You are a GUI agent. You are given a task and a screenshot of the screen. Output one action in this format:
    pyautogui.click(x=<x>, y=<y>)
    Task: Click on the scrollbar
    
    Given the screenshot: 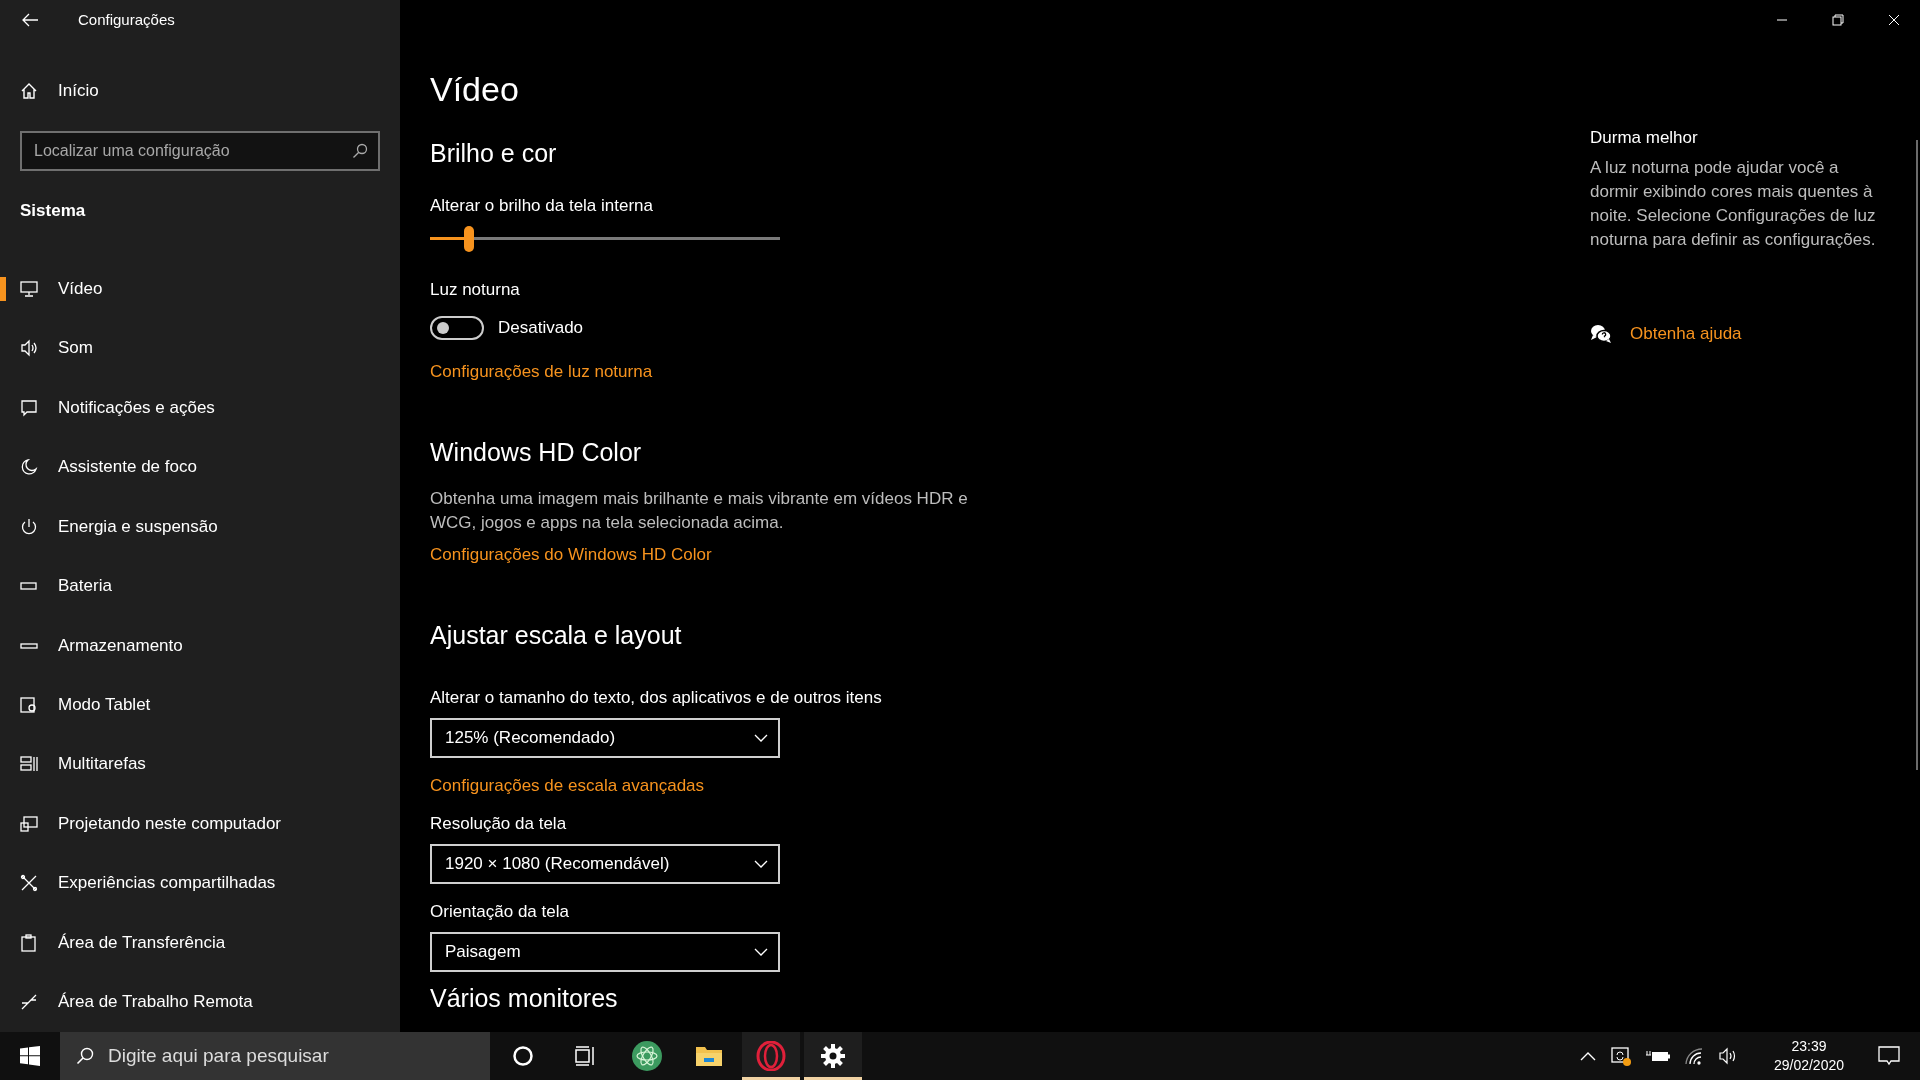 What is the action you would take?
    pyautogui.click(x=1917, y=455)
    